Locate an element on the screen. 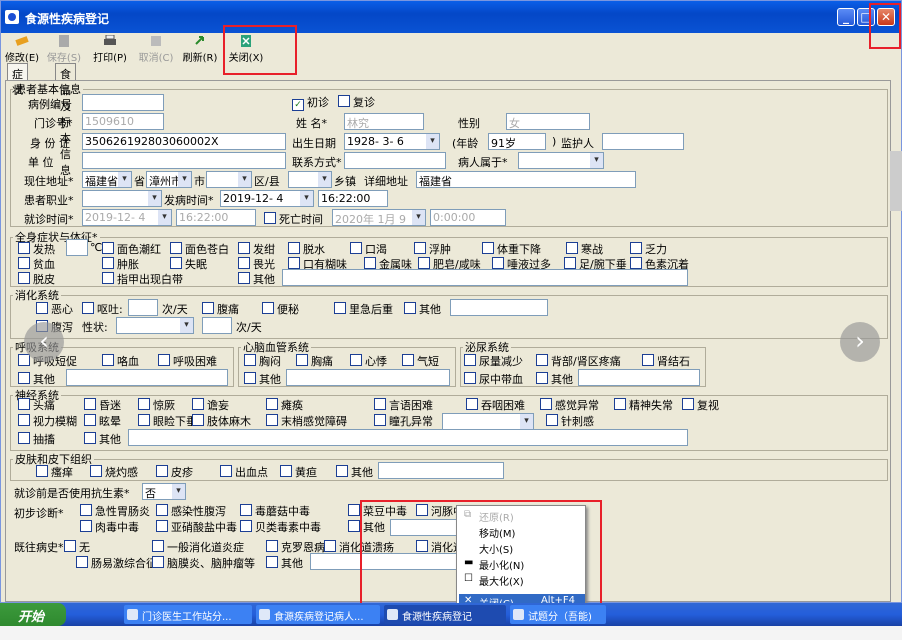  hematuria-checkbox: 尿中带血 is located at coordinates (493, 379).